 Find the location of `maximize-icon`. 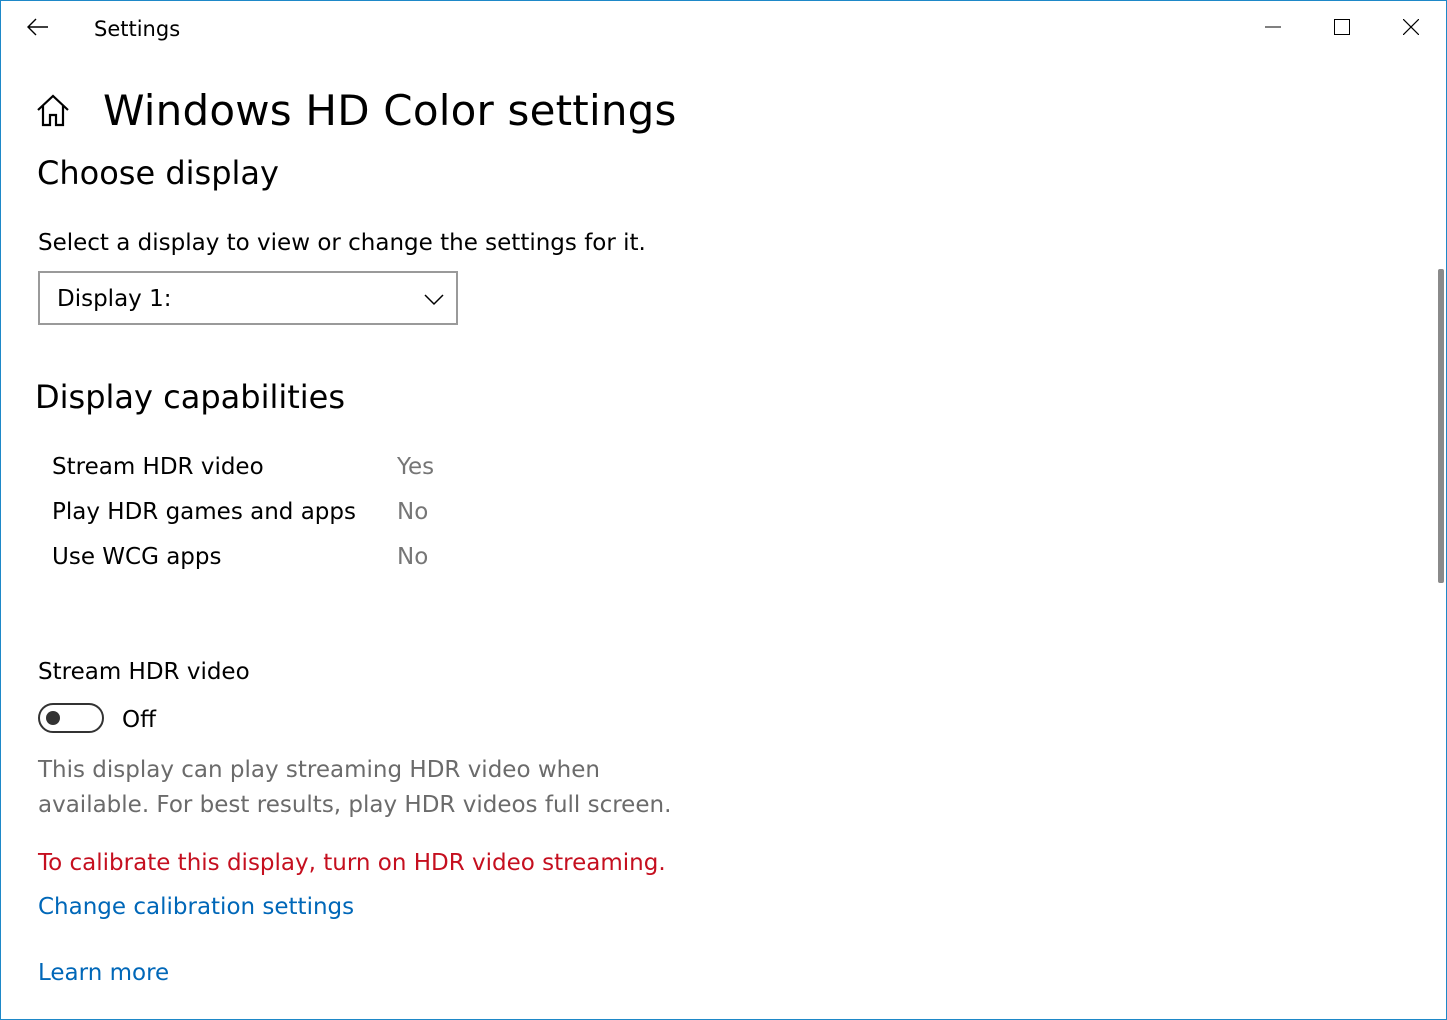

maximize-icon is located at coordinates (1342, 27).